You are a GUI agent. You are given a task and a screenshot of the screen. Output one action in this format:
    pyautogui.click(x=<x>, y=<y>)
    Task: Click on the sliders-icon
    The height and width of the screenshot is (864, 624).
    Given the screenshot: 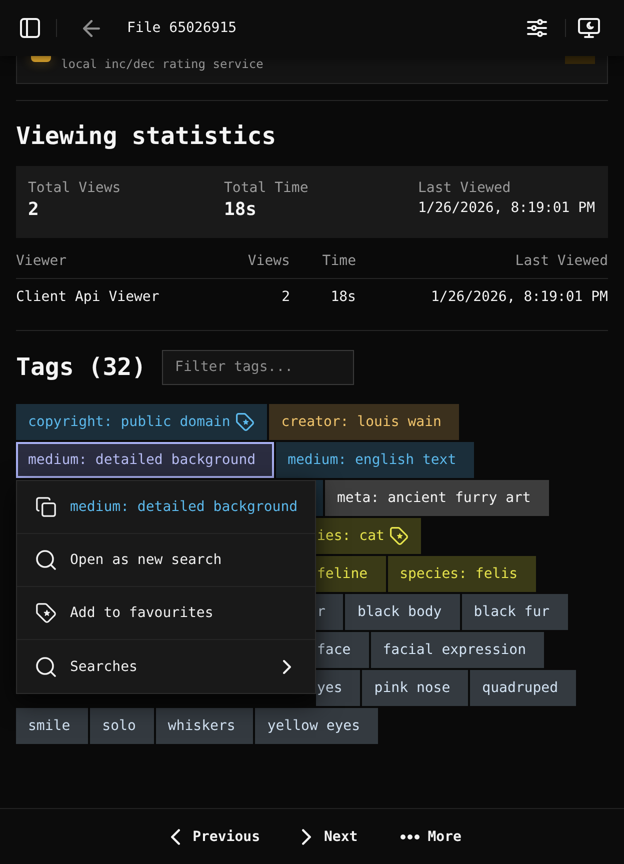 What is the action you would take?
    pyautogui.click(x=537, y=28)
    